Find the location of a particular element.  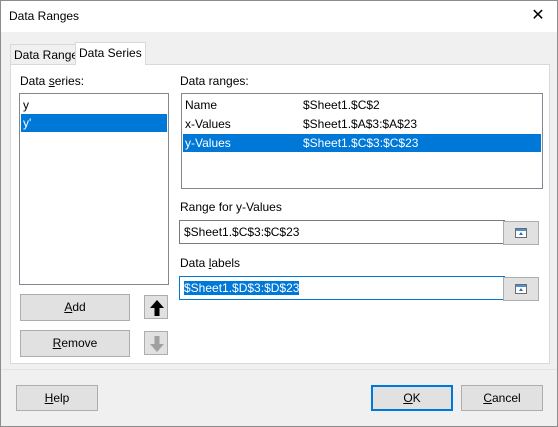

ok-button: OK is located at coordinates (412, 398).